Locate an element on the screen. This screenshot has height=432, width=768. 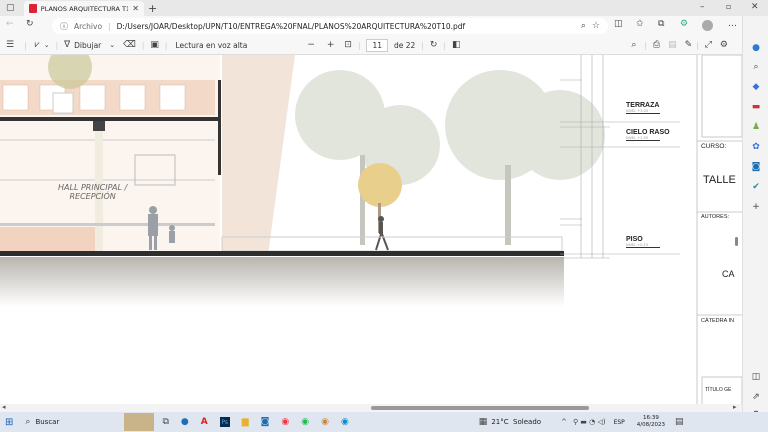
maximize-icon: ▫ is located at coordinates (728, 6).